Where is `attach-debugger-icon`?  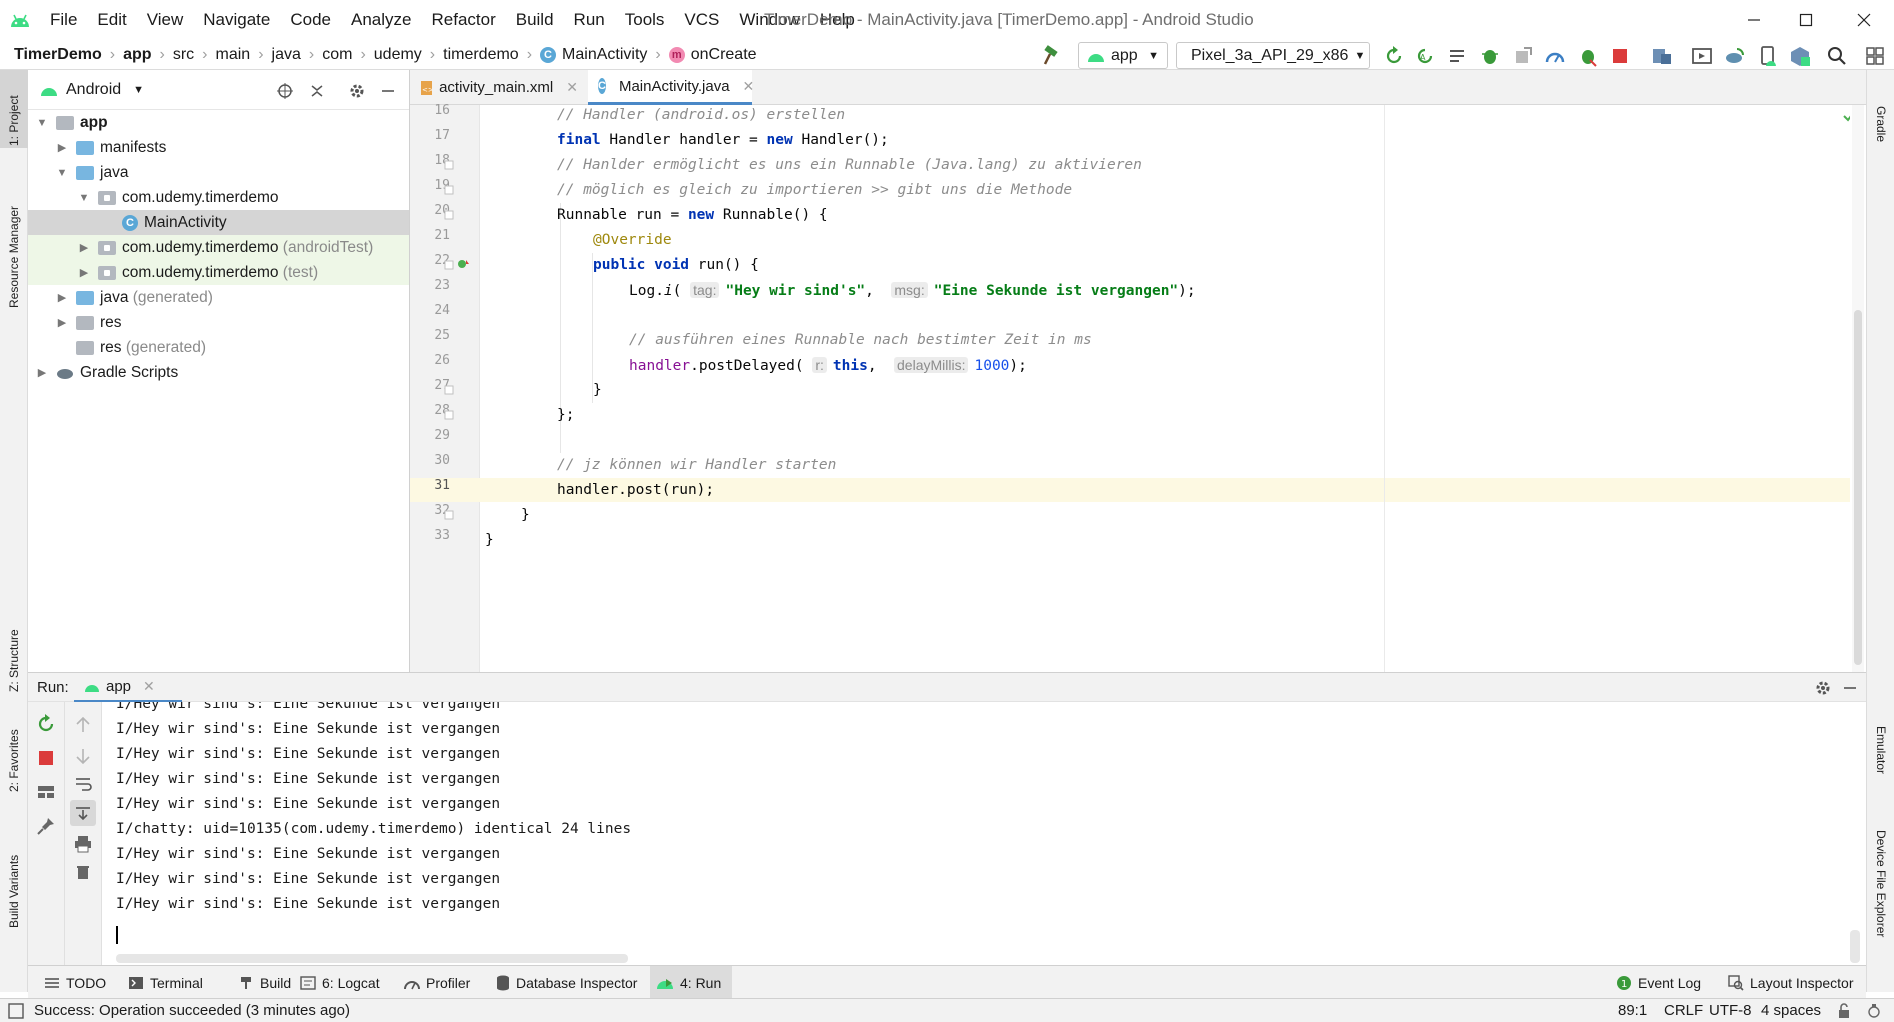 attach-debugger-icon is located at coordinates (1523, 56).